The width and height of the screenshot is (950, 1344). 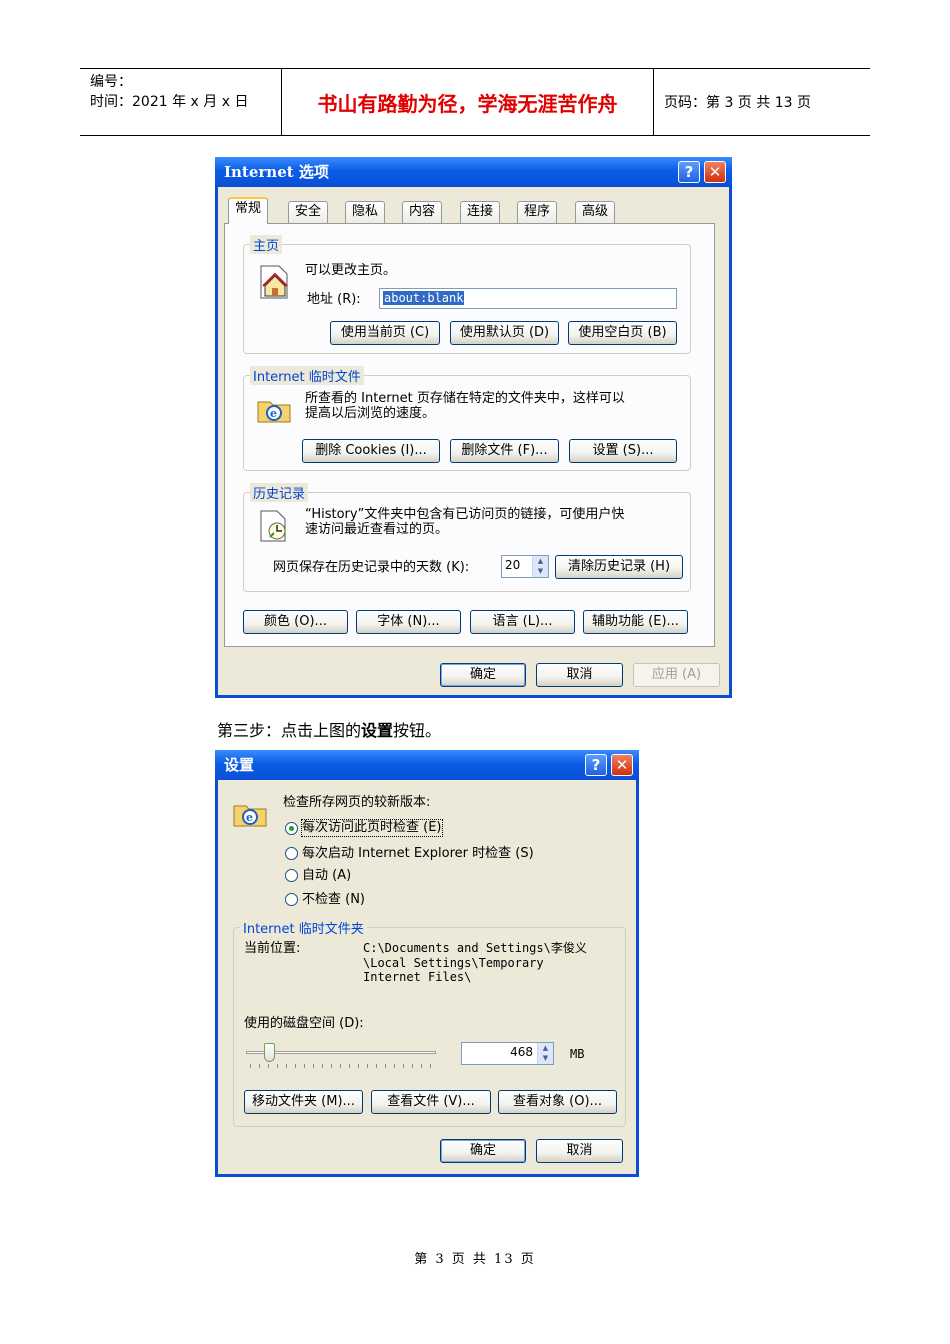 I want to click on location-line-3: Internet Files\, so click(x=417, y=977).